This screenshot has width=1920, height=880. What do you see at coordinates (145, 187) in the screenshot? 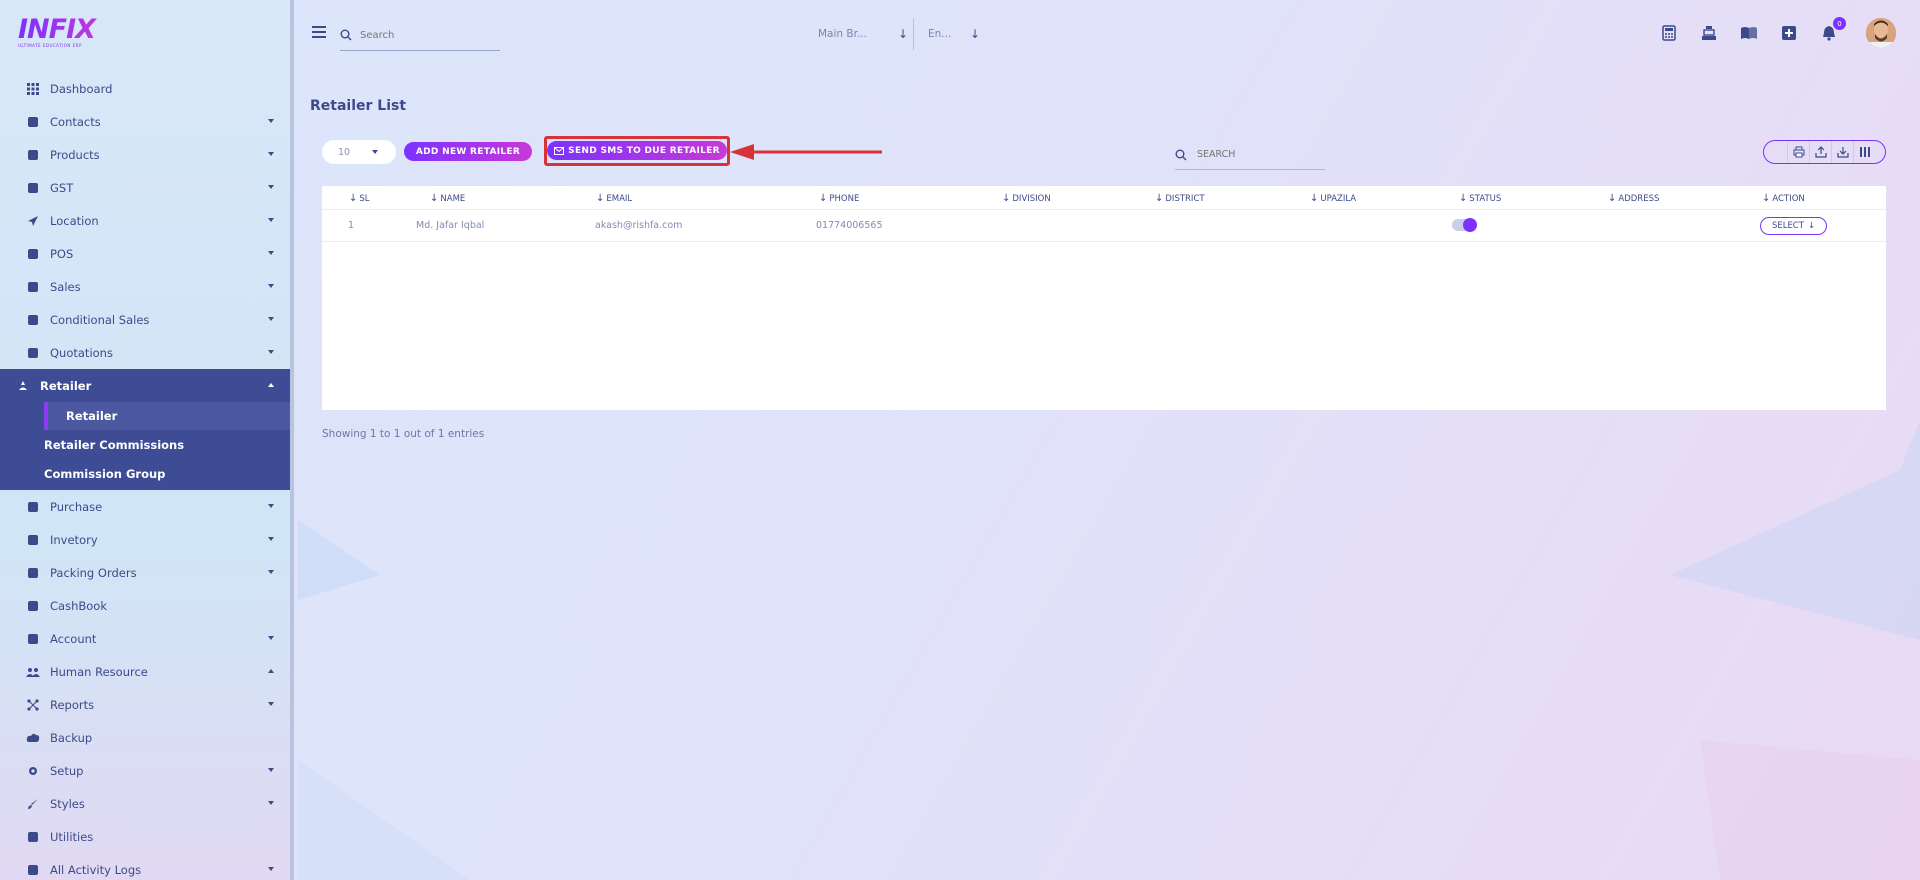
I see `sidebar-item-gst: GST` at bounding box center [145, 187].